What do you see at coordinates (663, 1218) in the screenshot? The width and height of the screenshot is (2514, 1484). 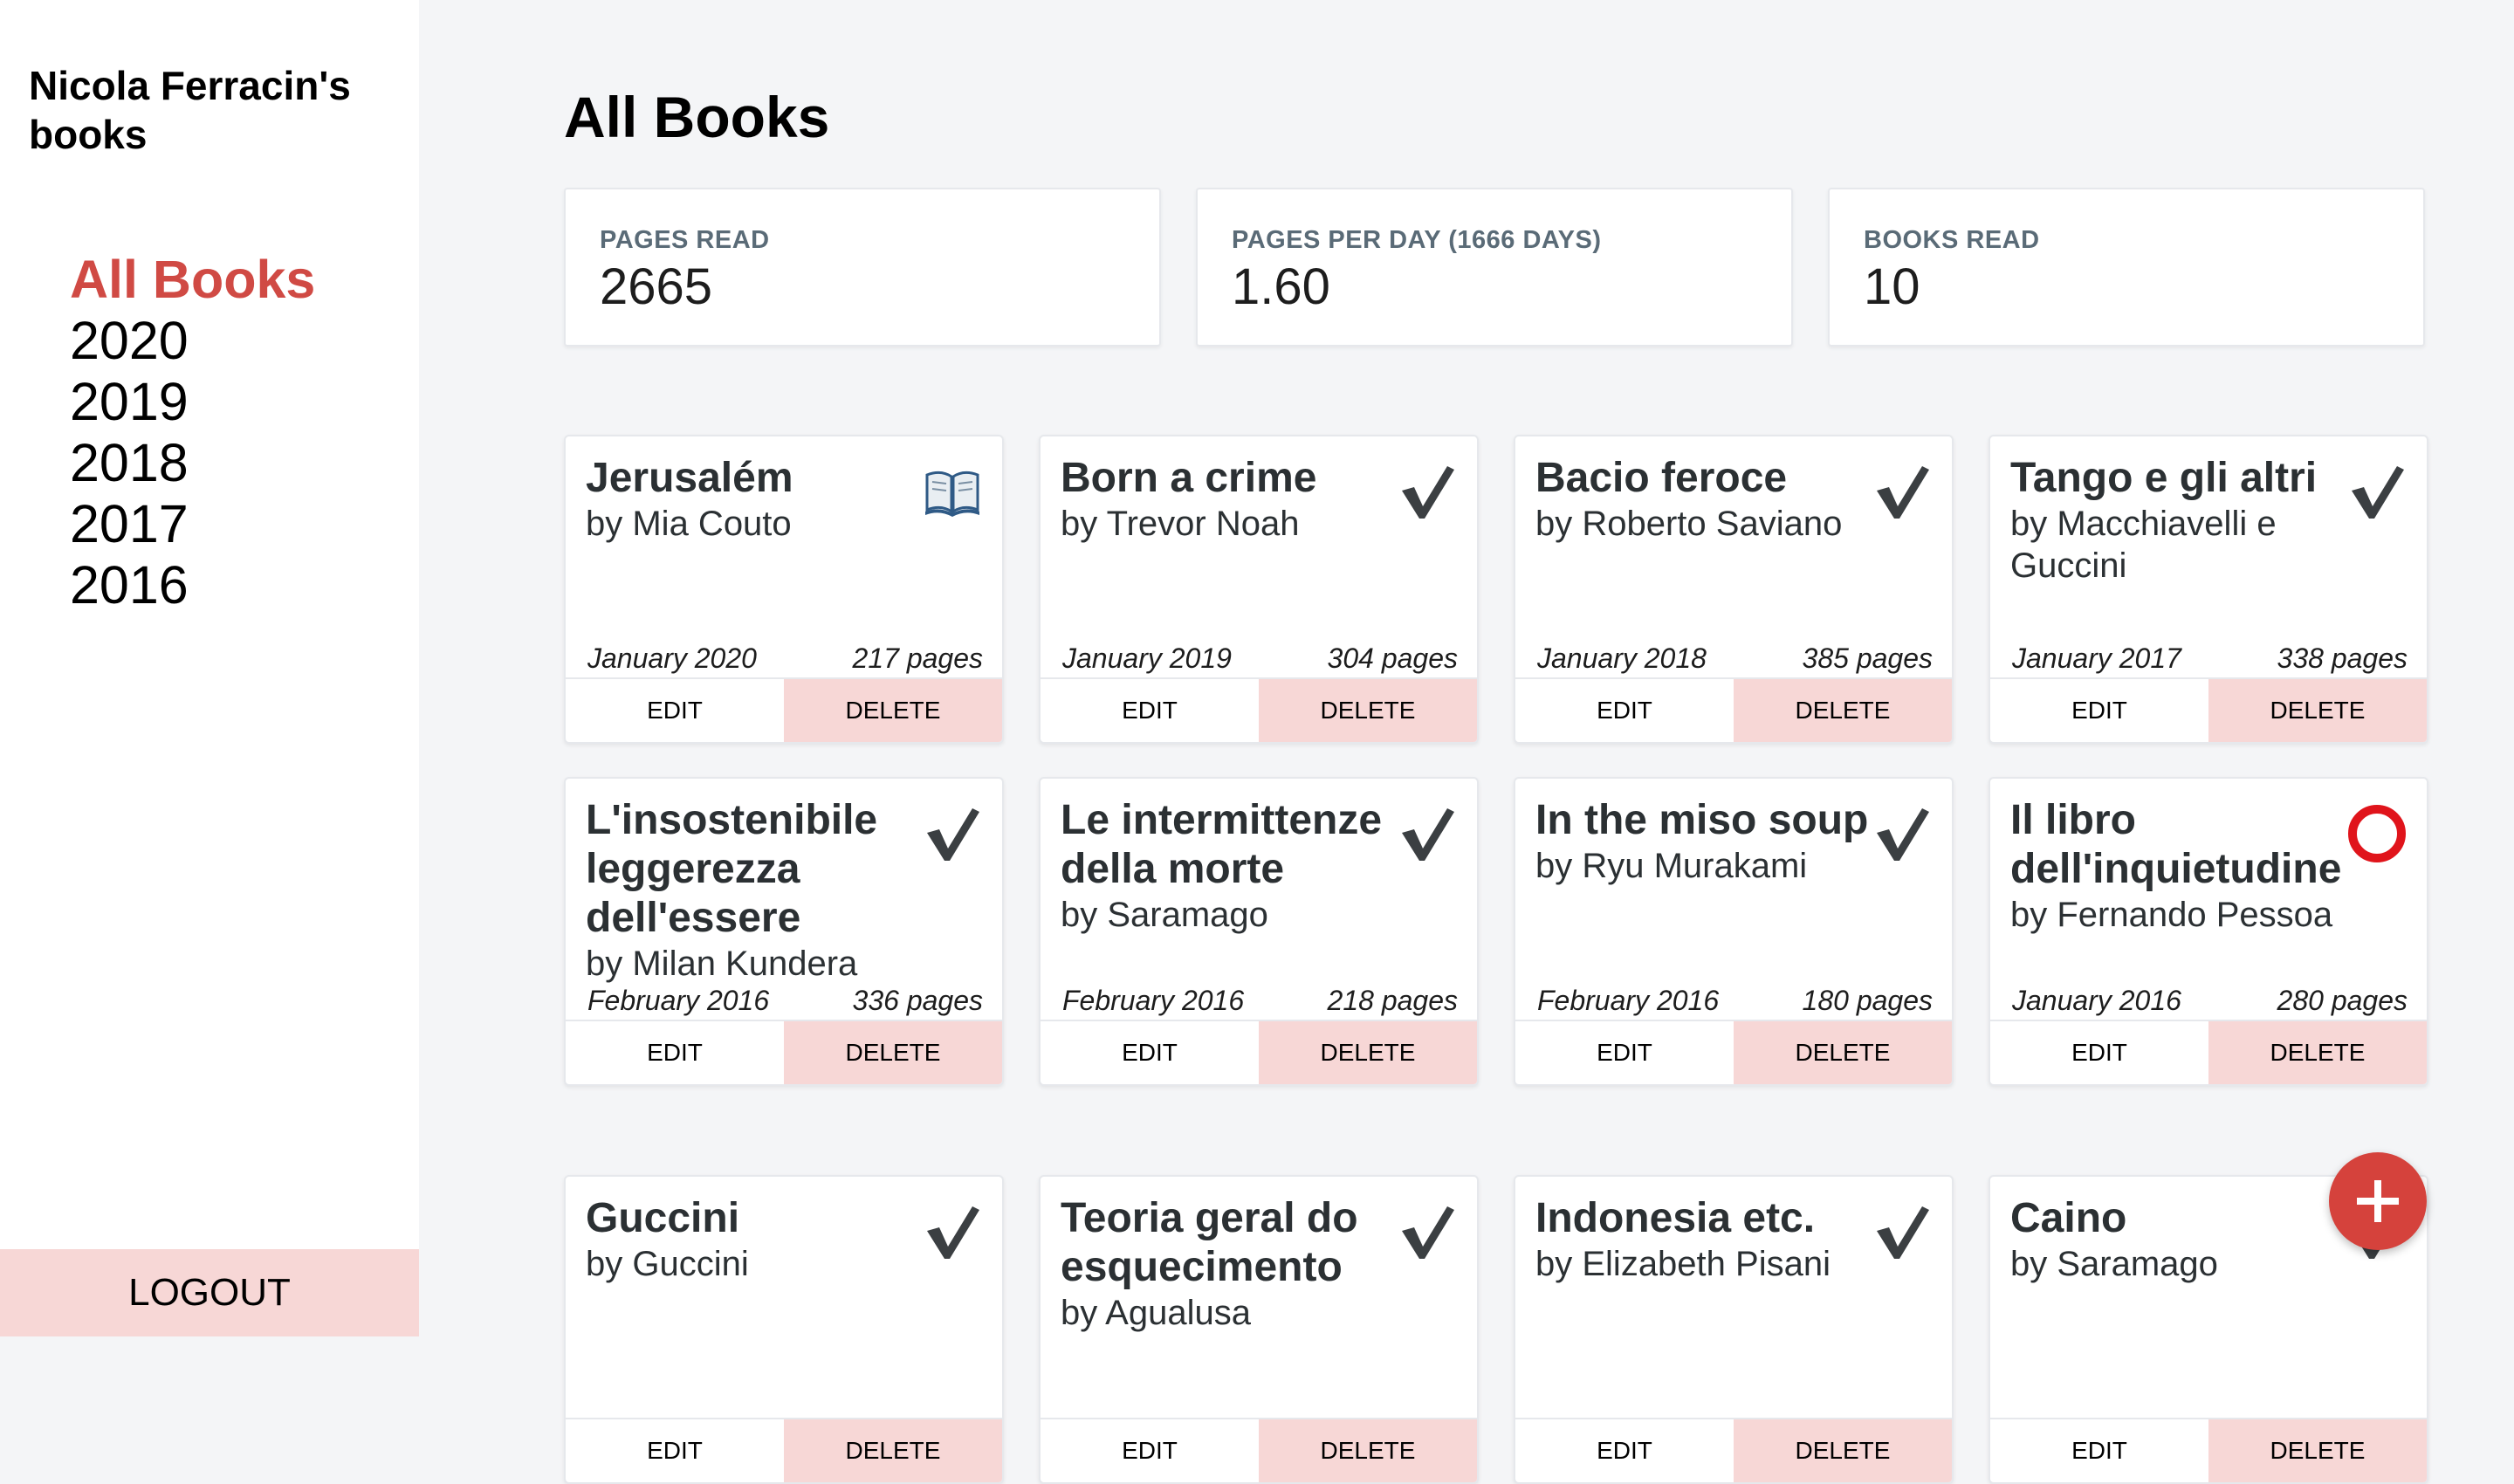 I see `book-title-text: Guccini` at bounding box center [663, 1218].